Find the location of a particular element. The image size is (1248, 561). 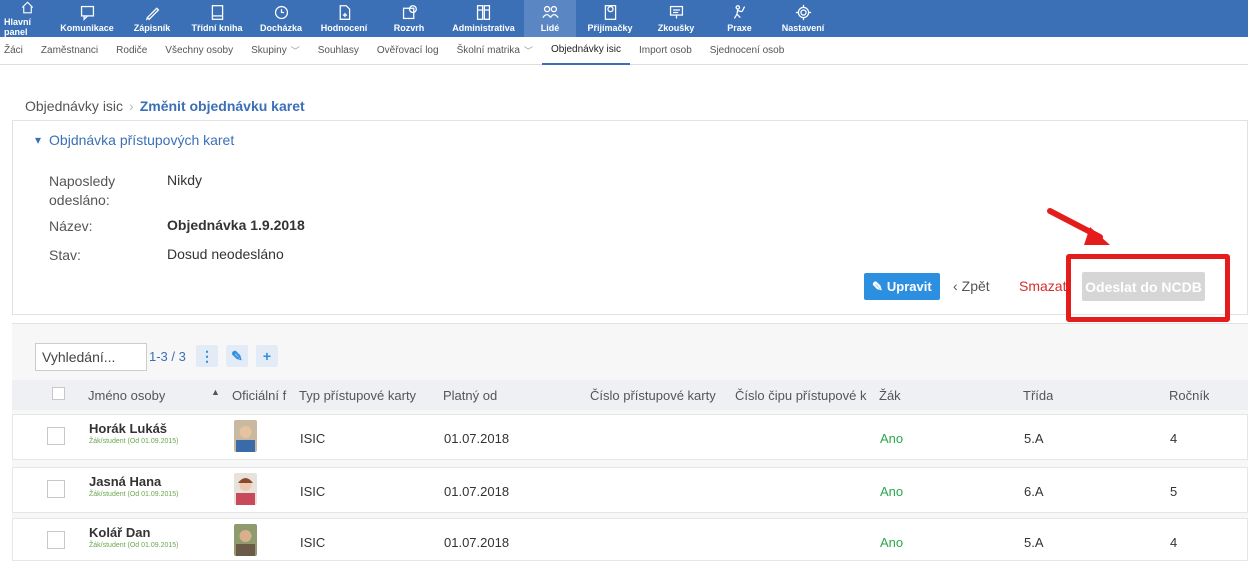

nav-item-schedule: Rozvrh is located at coordinates (409, 18).